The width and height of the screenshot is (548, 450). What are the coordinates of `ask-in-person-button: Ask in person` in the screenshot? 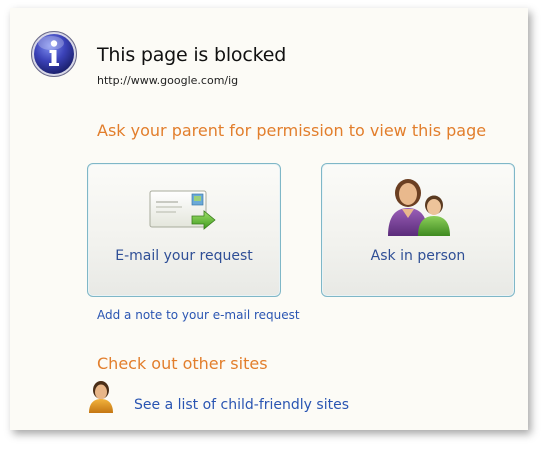 It's located at (418, 230).